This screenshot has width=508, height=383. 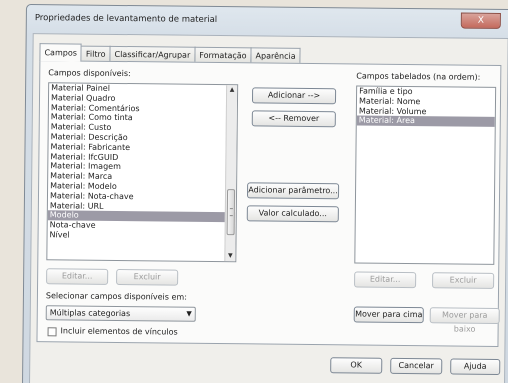 I want to click on available-fields-scrollbar: ▲ ▼, so click(x=231, y=173).